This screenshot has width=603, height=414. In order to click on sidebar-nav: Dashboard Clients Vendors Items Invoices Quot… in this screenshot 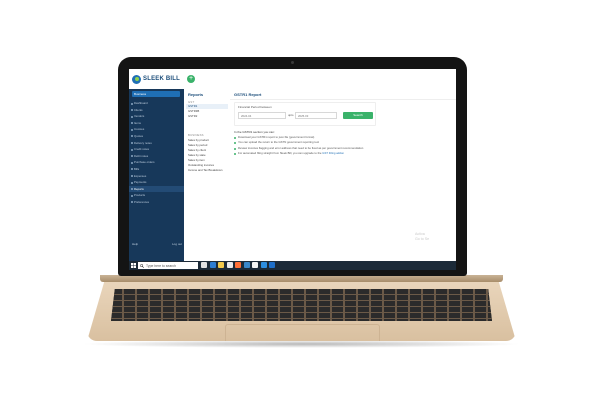, I will do `click(156, 153)`.